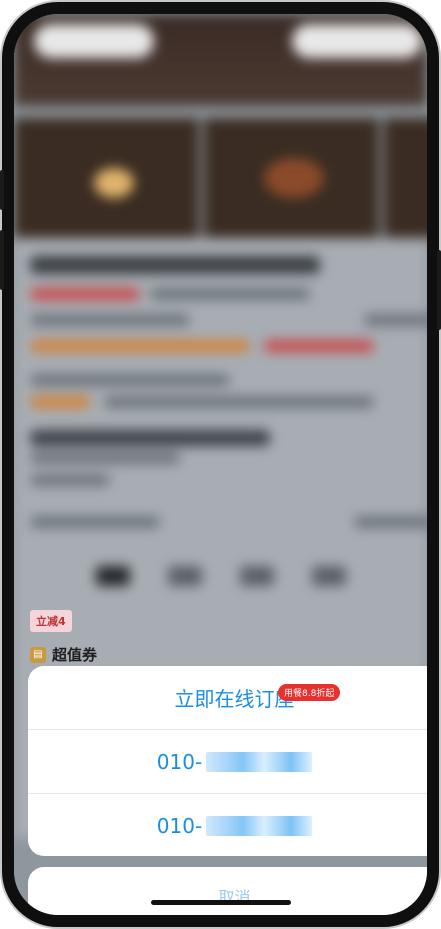 Image resolution: width=441 pixels, height=929 pixels. What do you see at coordinates (227, 891) in the screenshot?
I see `cancel-button: 取消` at bounding box center [227, 891].